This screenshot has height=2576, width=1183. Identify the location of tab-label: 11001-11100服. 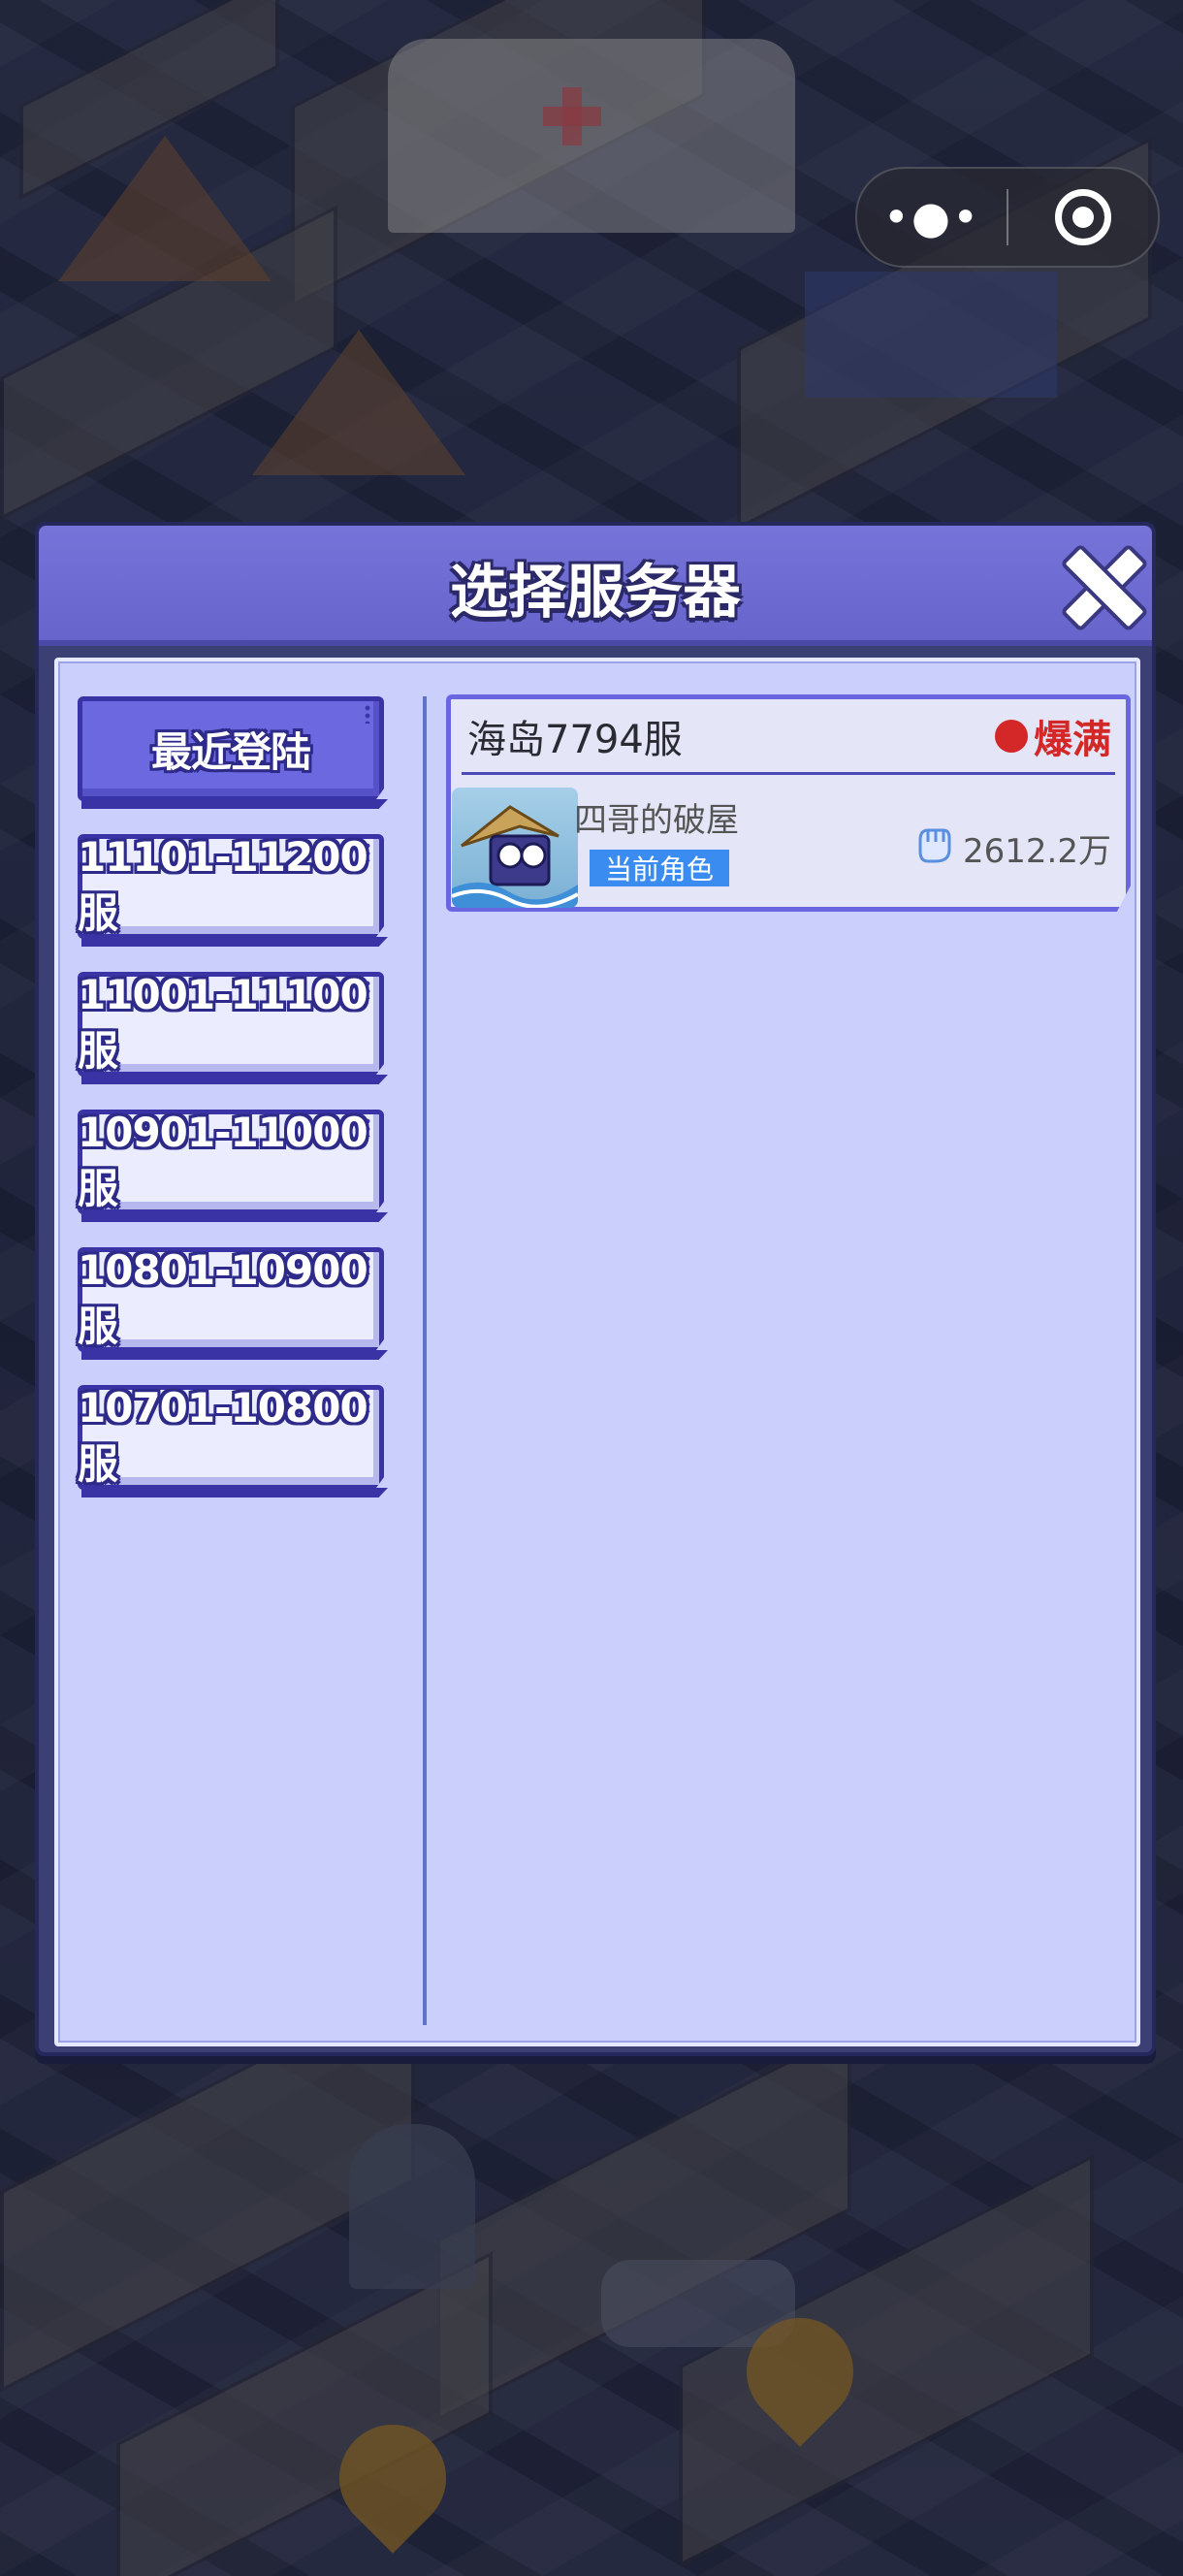
(223, 1023).